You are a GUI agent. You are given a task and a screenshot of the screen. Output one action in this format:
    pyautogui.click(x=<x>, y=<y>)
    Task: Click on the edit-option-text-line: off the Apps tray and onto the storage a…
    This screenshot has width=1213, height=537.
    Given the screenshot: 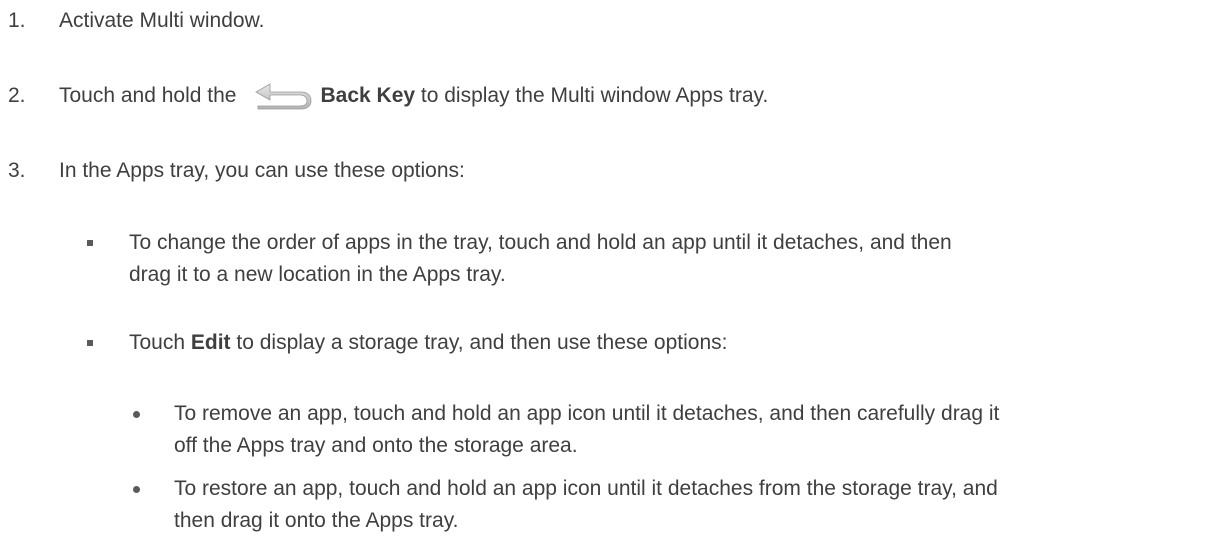 What is the action you would take?
    pyautogui.click(x=376, y=445)
    